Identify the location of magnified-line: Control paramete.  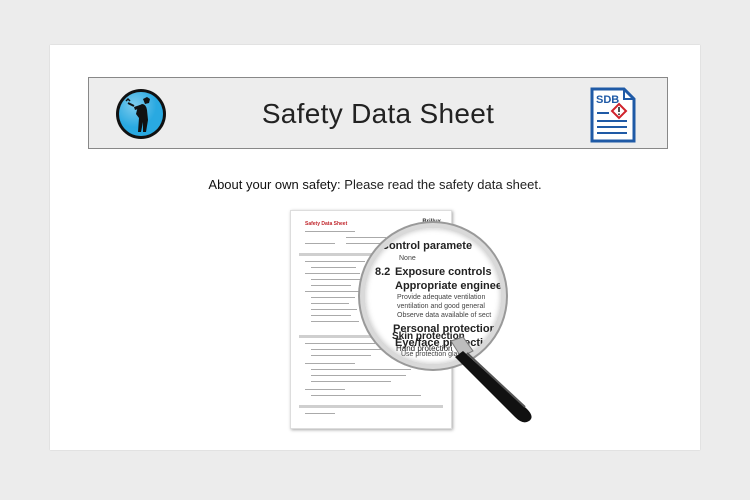
(427, 246).